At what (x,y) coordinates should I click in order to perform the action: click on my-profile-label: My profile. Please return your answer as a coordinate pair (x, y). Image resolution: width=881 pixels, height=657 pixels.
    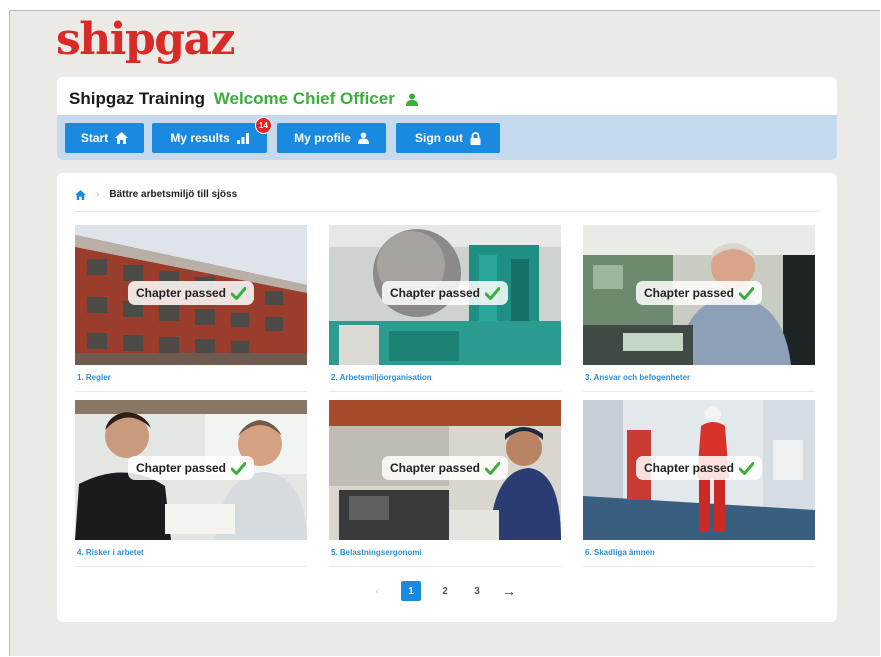
    Looking at the image, I should click on (322, 138).